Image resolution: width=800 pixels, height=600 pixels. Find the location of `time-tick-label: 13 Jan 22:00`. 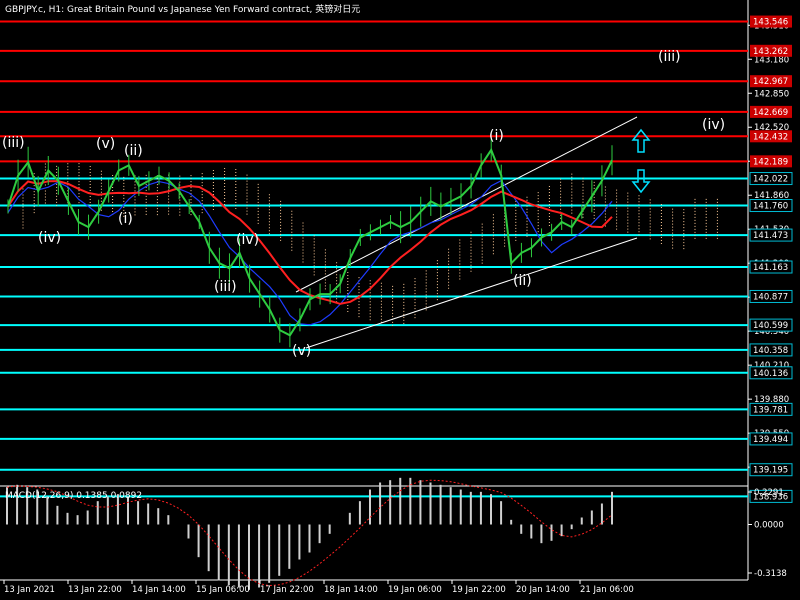

time-tick-label: 13 Jan 22:00 is located at coordinates (95, 590).